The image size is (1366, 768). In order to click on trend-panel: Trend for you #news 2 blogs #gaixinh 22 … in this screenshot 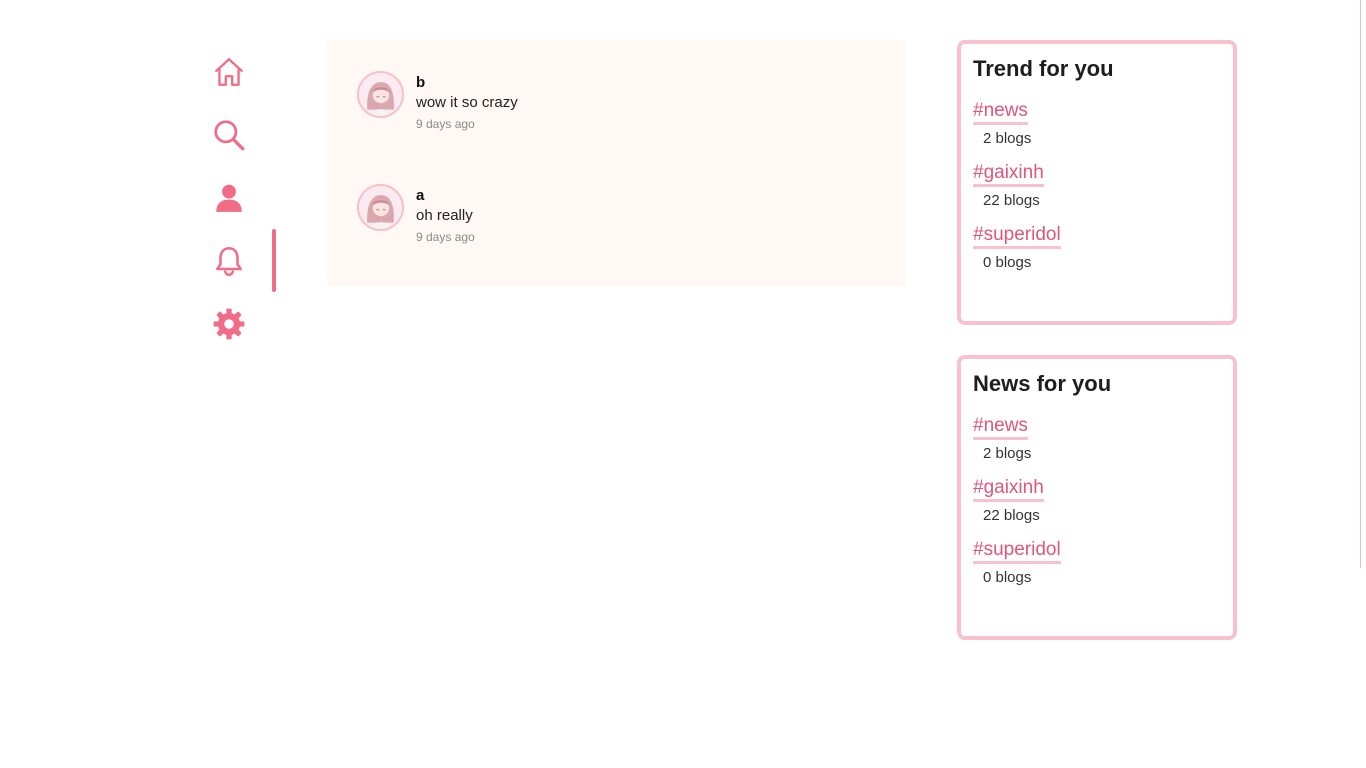, I will do `click(1097, 182)`.